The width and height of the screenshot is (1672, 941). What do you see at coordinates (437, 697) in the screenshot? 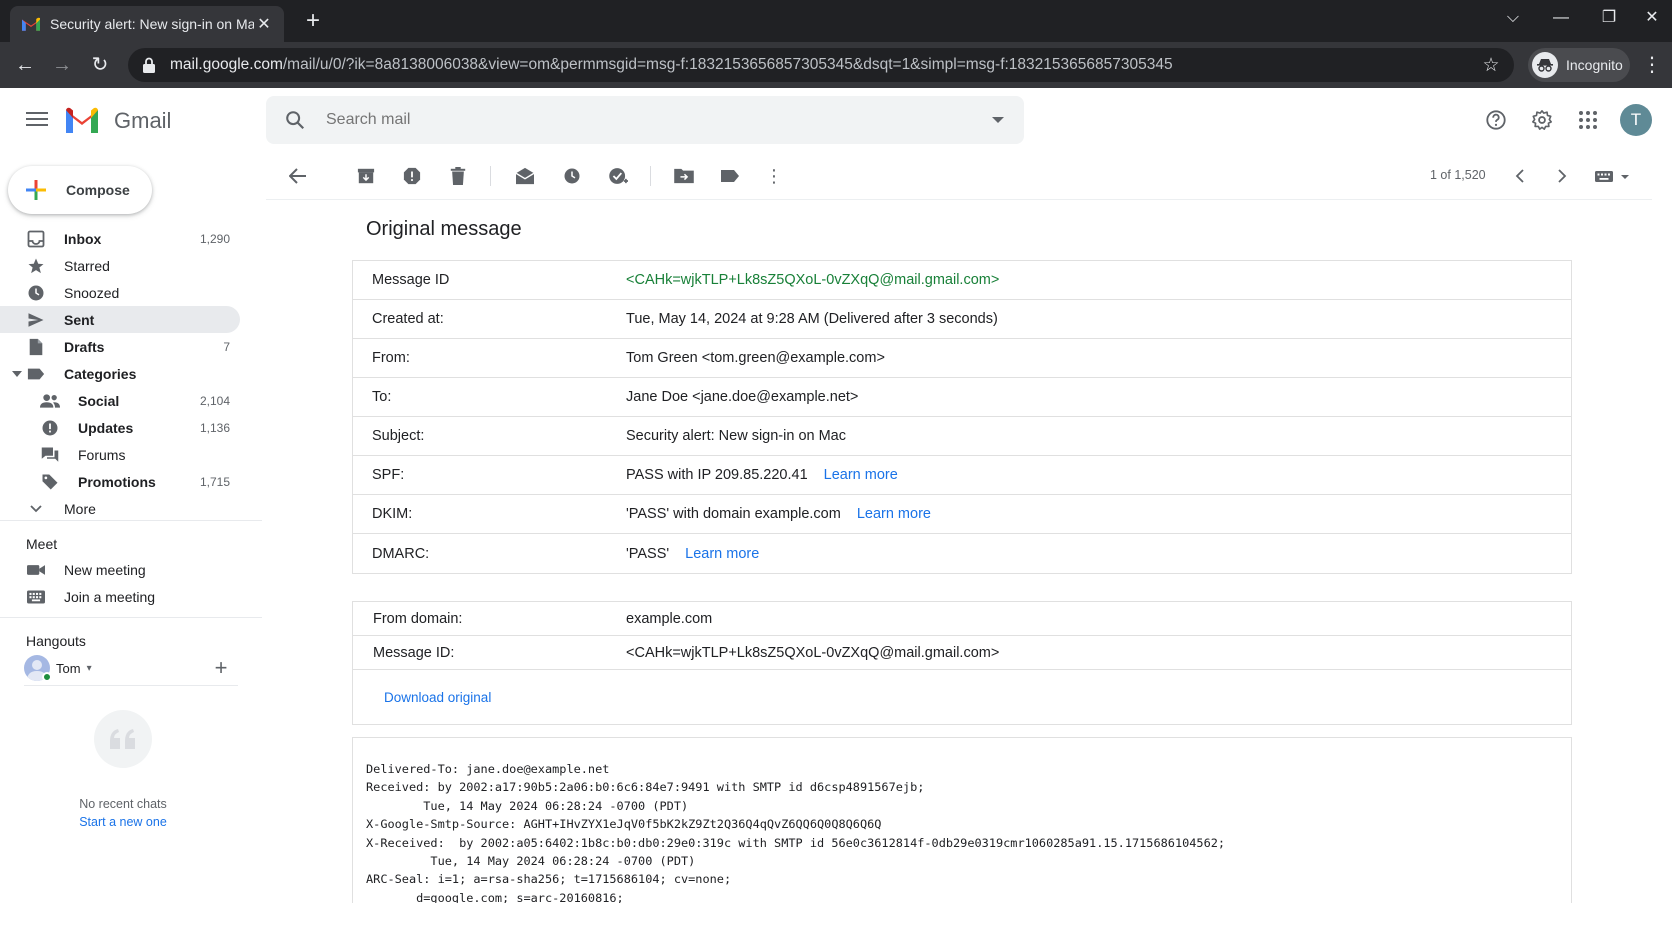
I see `download-original-link: Download original` at bounding box center [437, 697].